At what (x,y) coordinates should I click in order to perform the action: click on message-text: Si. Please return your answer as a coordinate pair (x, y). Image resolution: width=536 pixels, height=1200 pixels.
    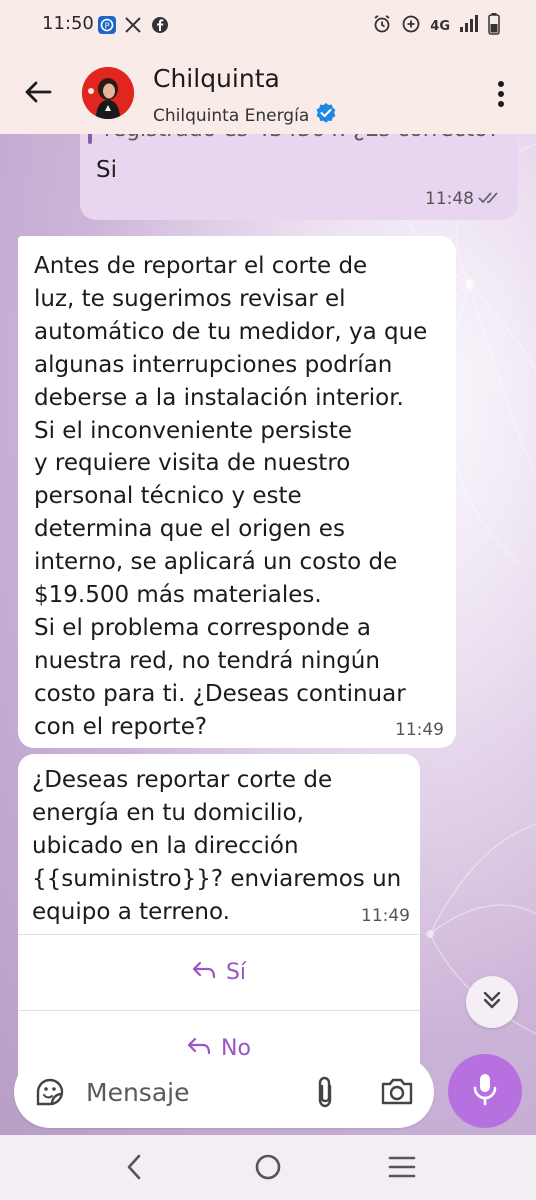
    Looking at the image, I should click on (106, 170).